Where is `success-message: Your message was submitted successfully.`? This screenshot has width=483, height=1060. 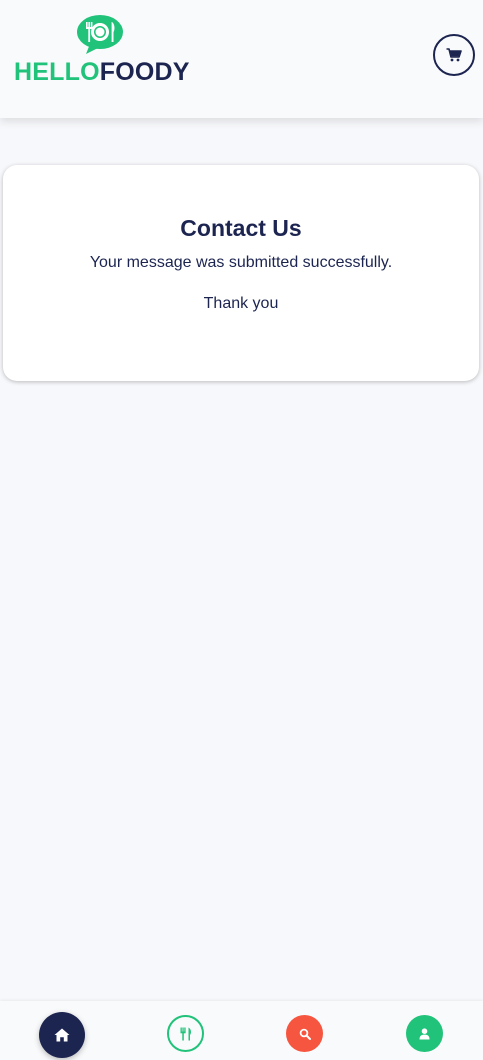
success-message: Your message was submitted successfully. is located at coordinates (241, 262).